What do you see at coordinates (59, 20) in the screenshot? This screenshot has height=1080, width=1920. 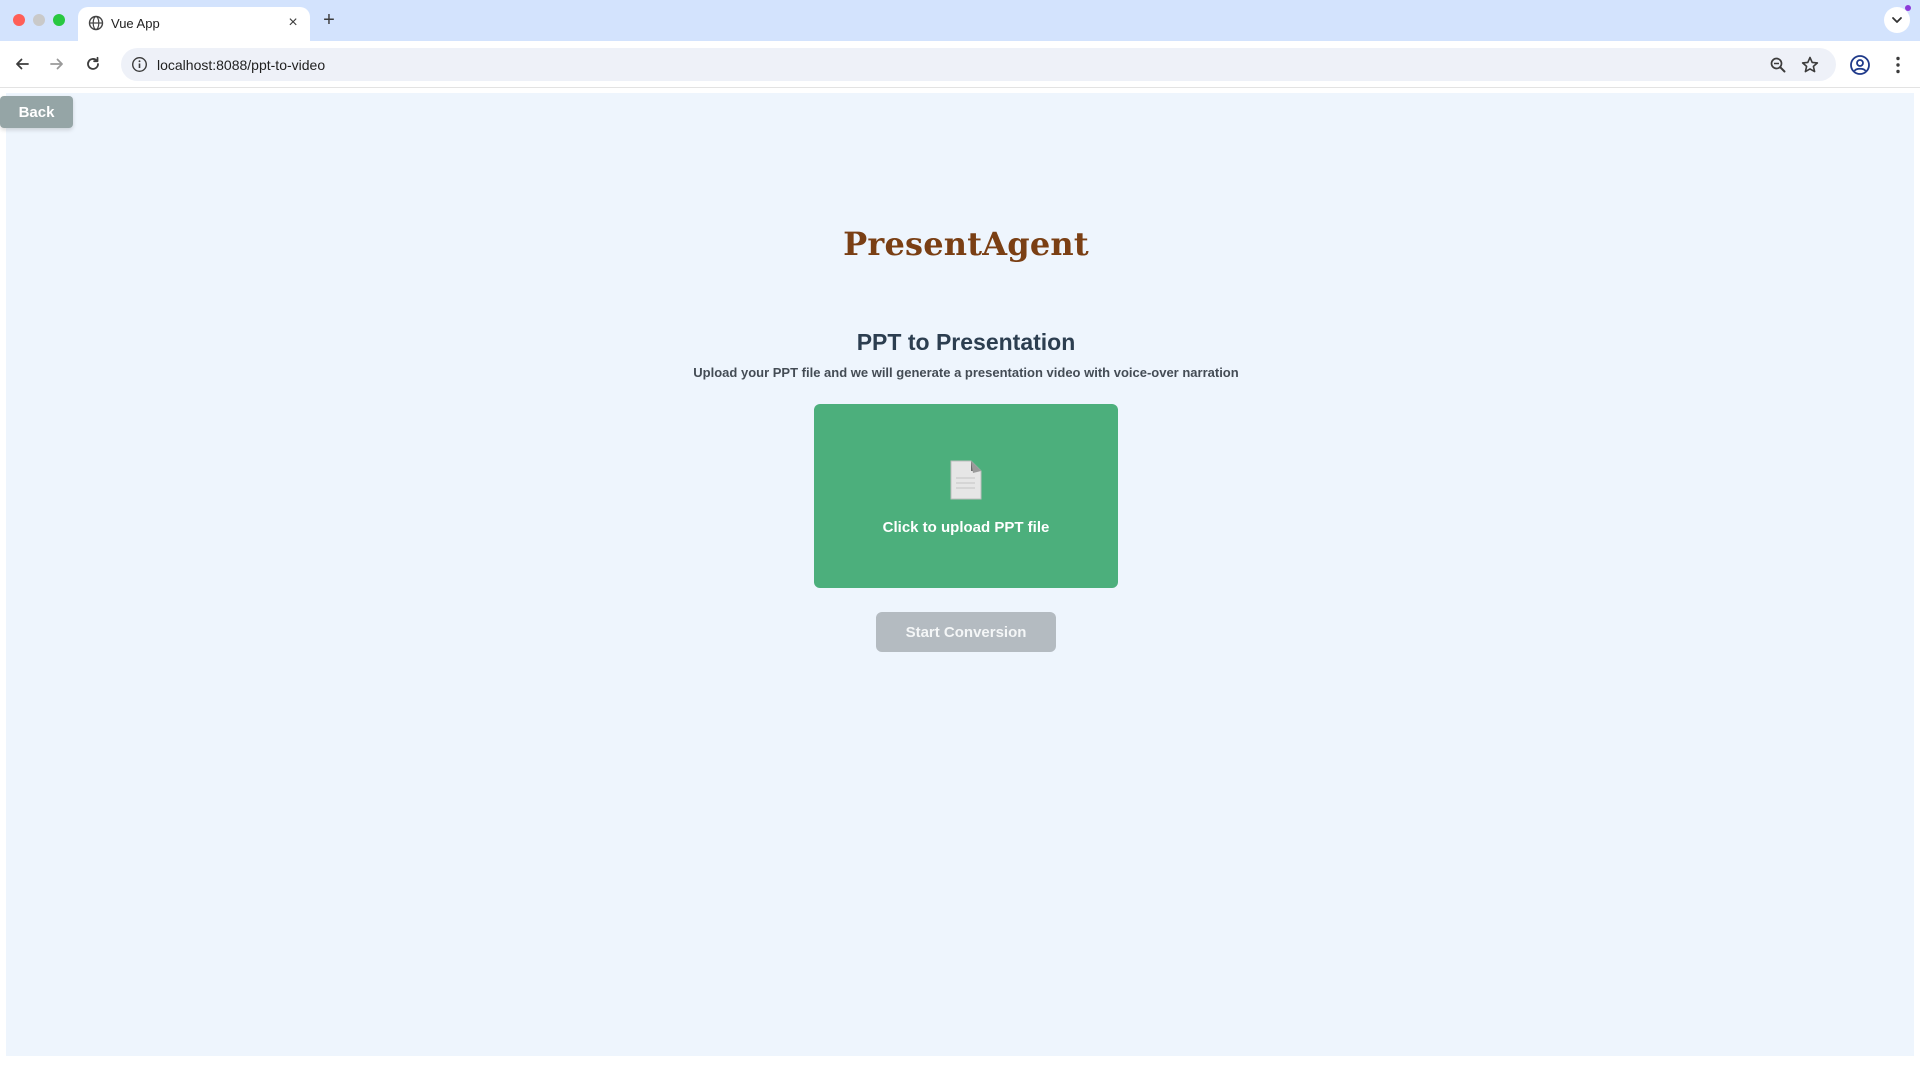 I see `maximize-window-button` at bounding box center [59, 20].